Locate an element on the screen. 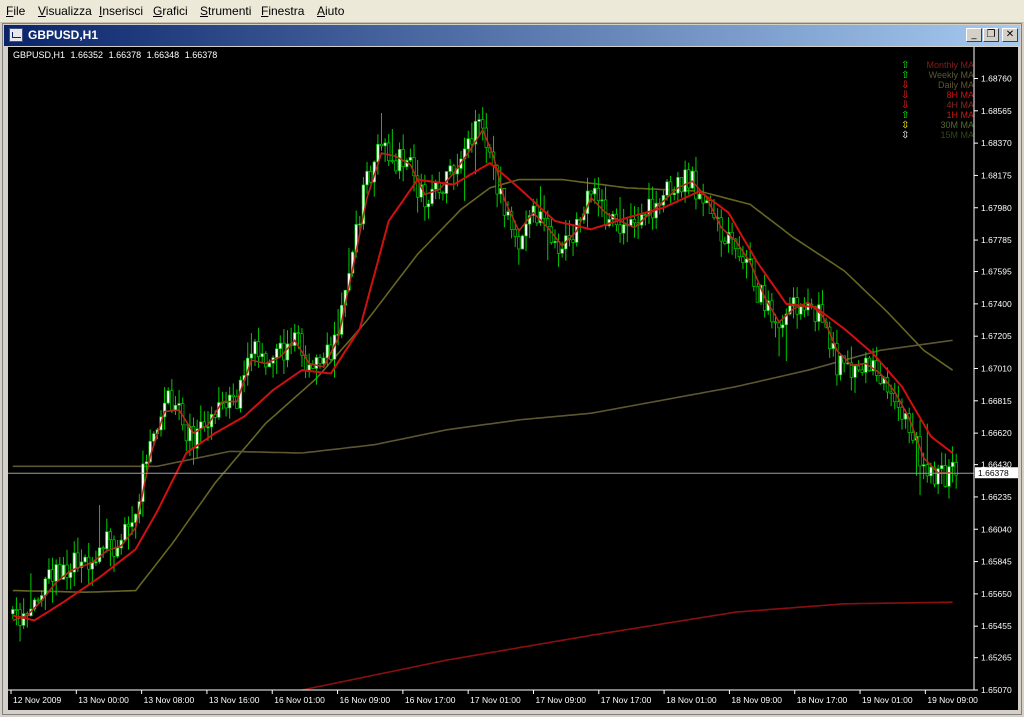  y-tick-label: 1.66815 is located at coordinates (996, 401).